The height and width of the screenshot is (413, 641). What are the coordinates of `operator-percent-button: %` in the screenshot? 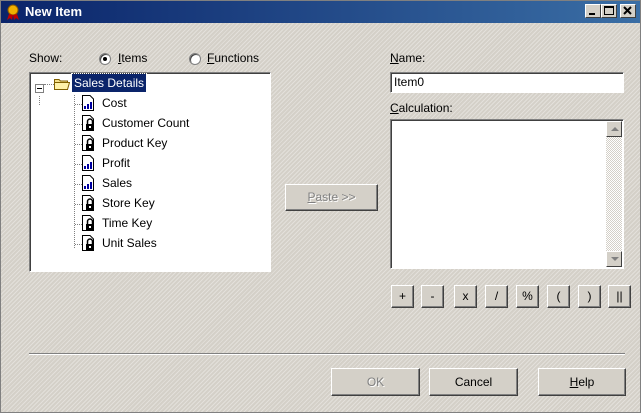 It's located at (527, 296).